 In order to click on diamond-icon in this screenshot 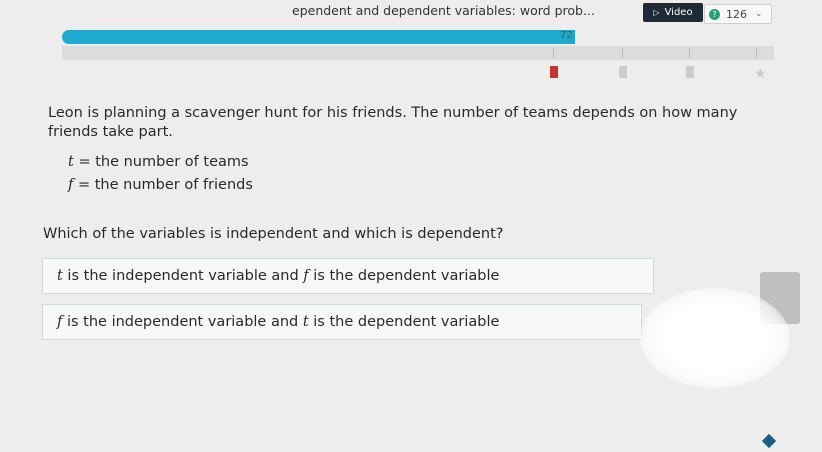, I will do `click(769, 441)`.